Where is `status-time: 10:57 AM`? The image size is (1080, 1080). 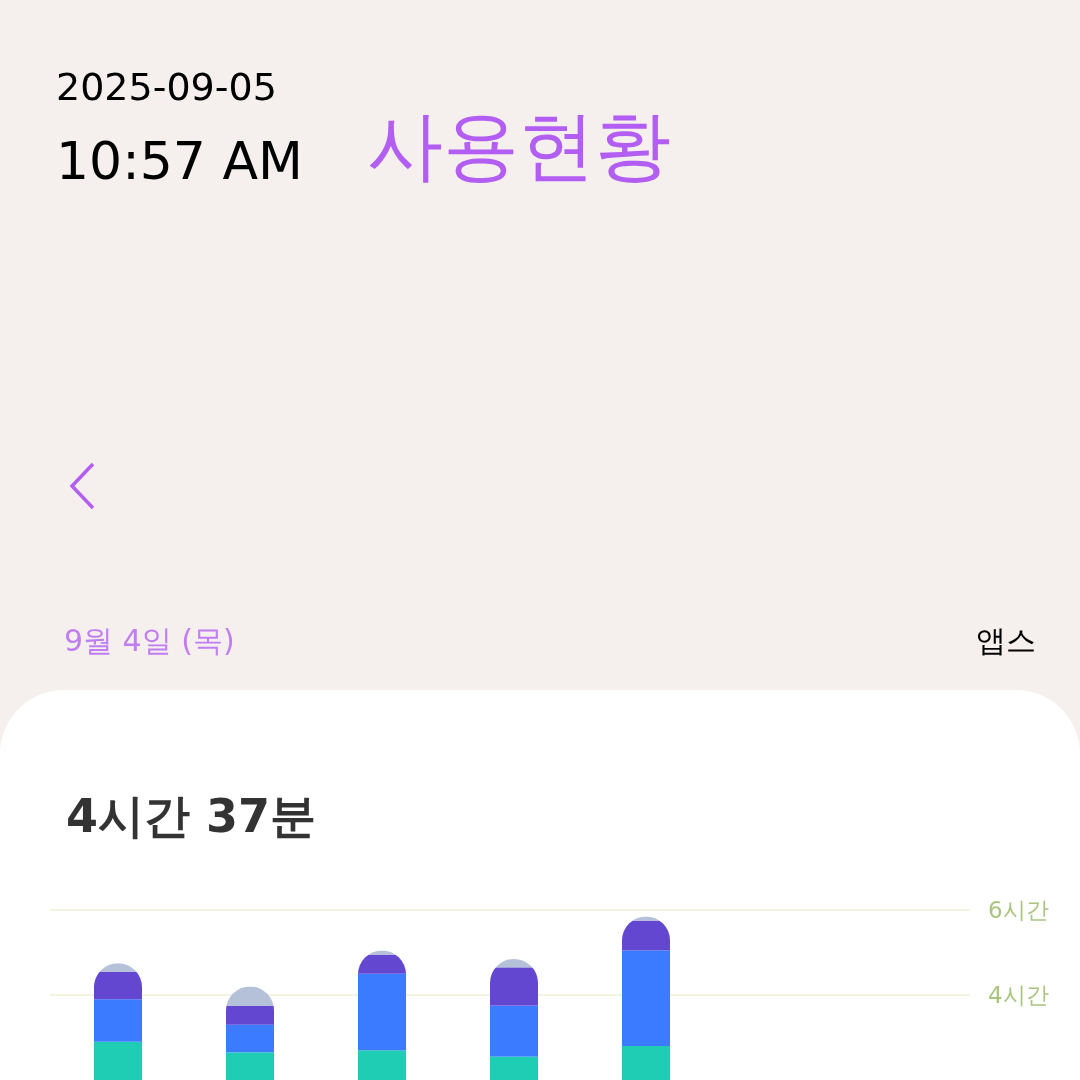
status-time: 10:57 AM is located at coordinates (179, 161).